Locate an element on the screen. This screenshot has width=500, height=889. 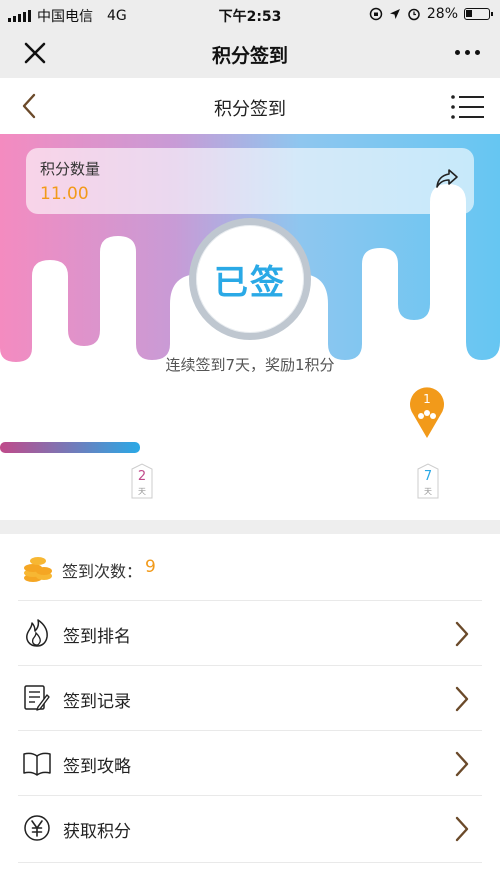
sign-count-row: 签到次数： 9 is located at coordinates (250, 570).